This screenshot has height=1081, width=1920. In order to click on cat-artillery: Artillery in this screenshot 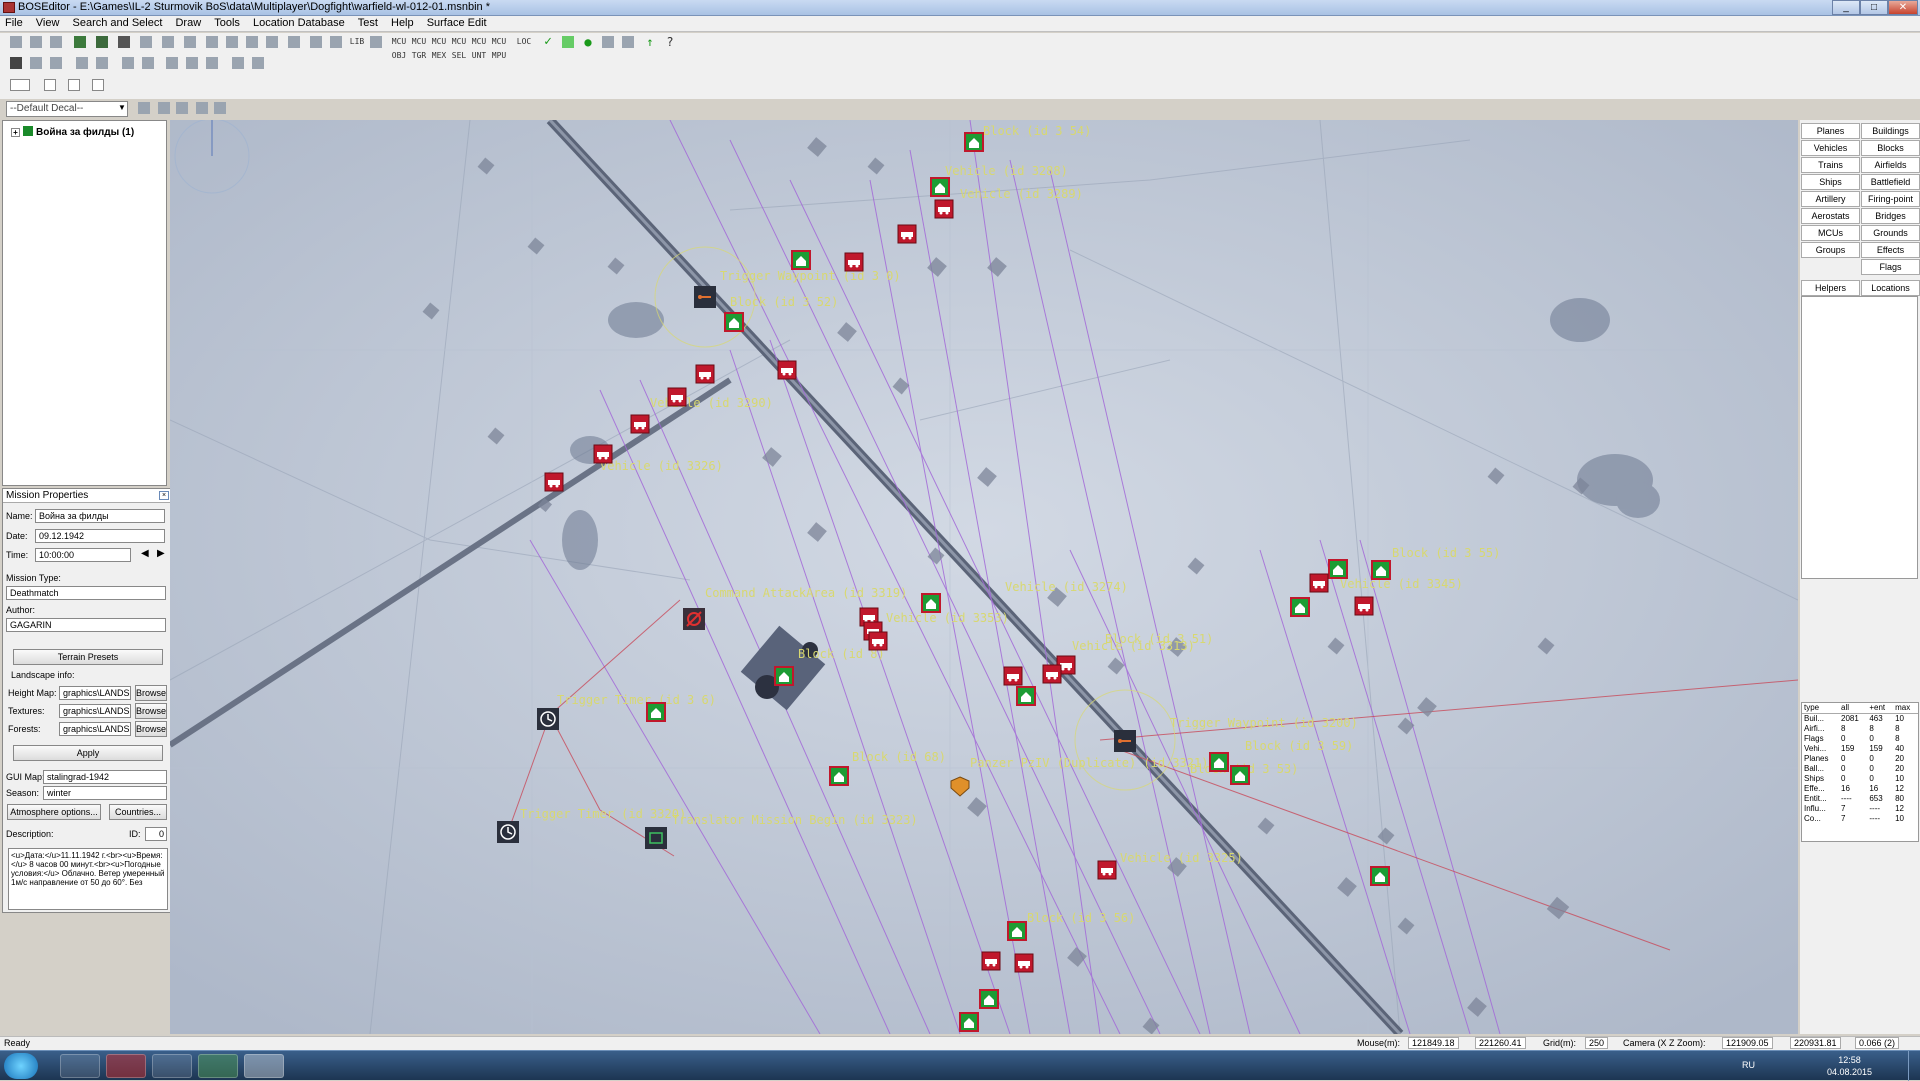, I will do `click(1830, 199)`.